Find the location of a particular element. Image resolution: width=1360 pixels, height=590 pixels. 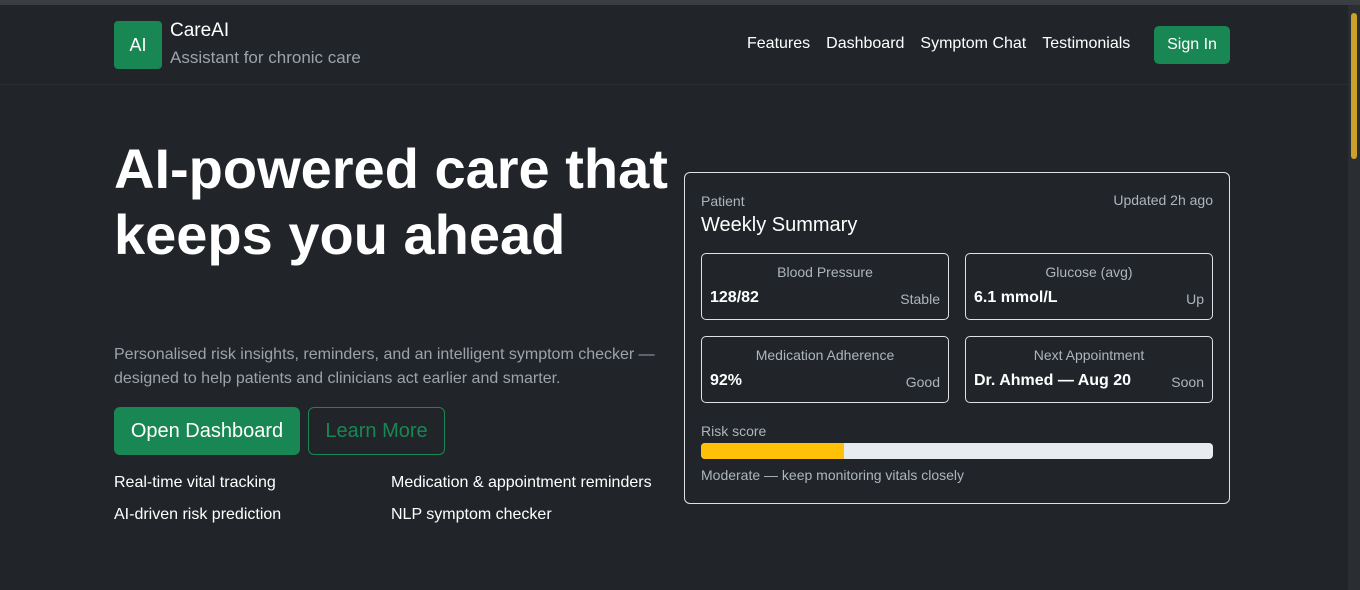

sign-in-button: Sign In is located at coordinates (1192, 45).